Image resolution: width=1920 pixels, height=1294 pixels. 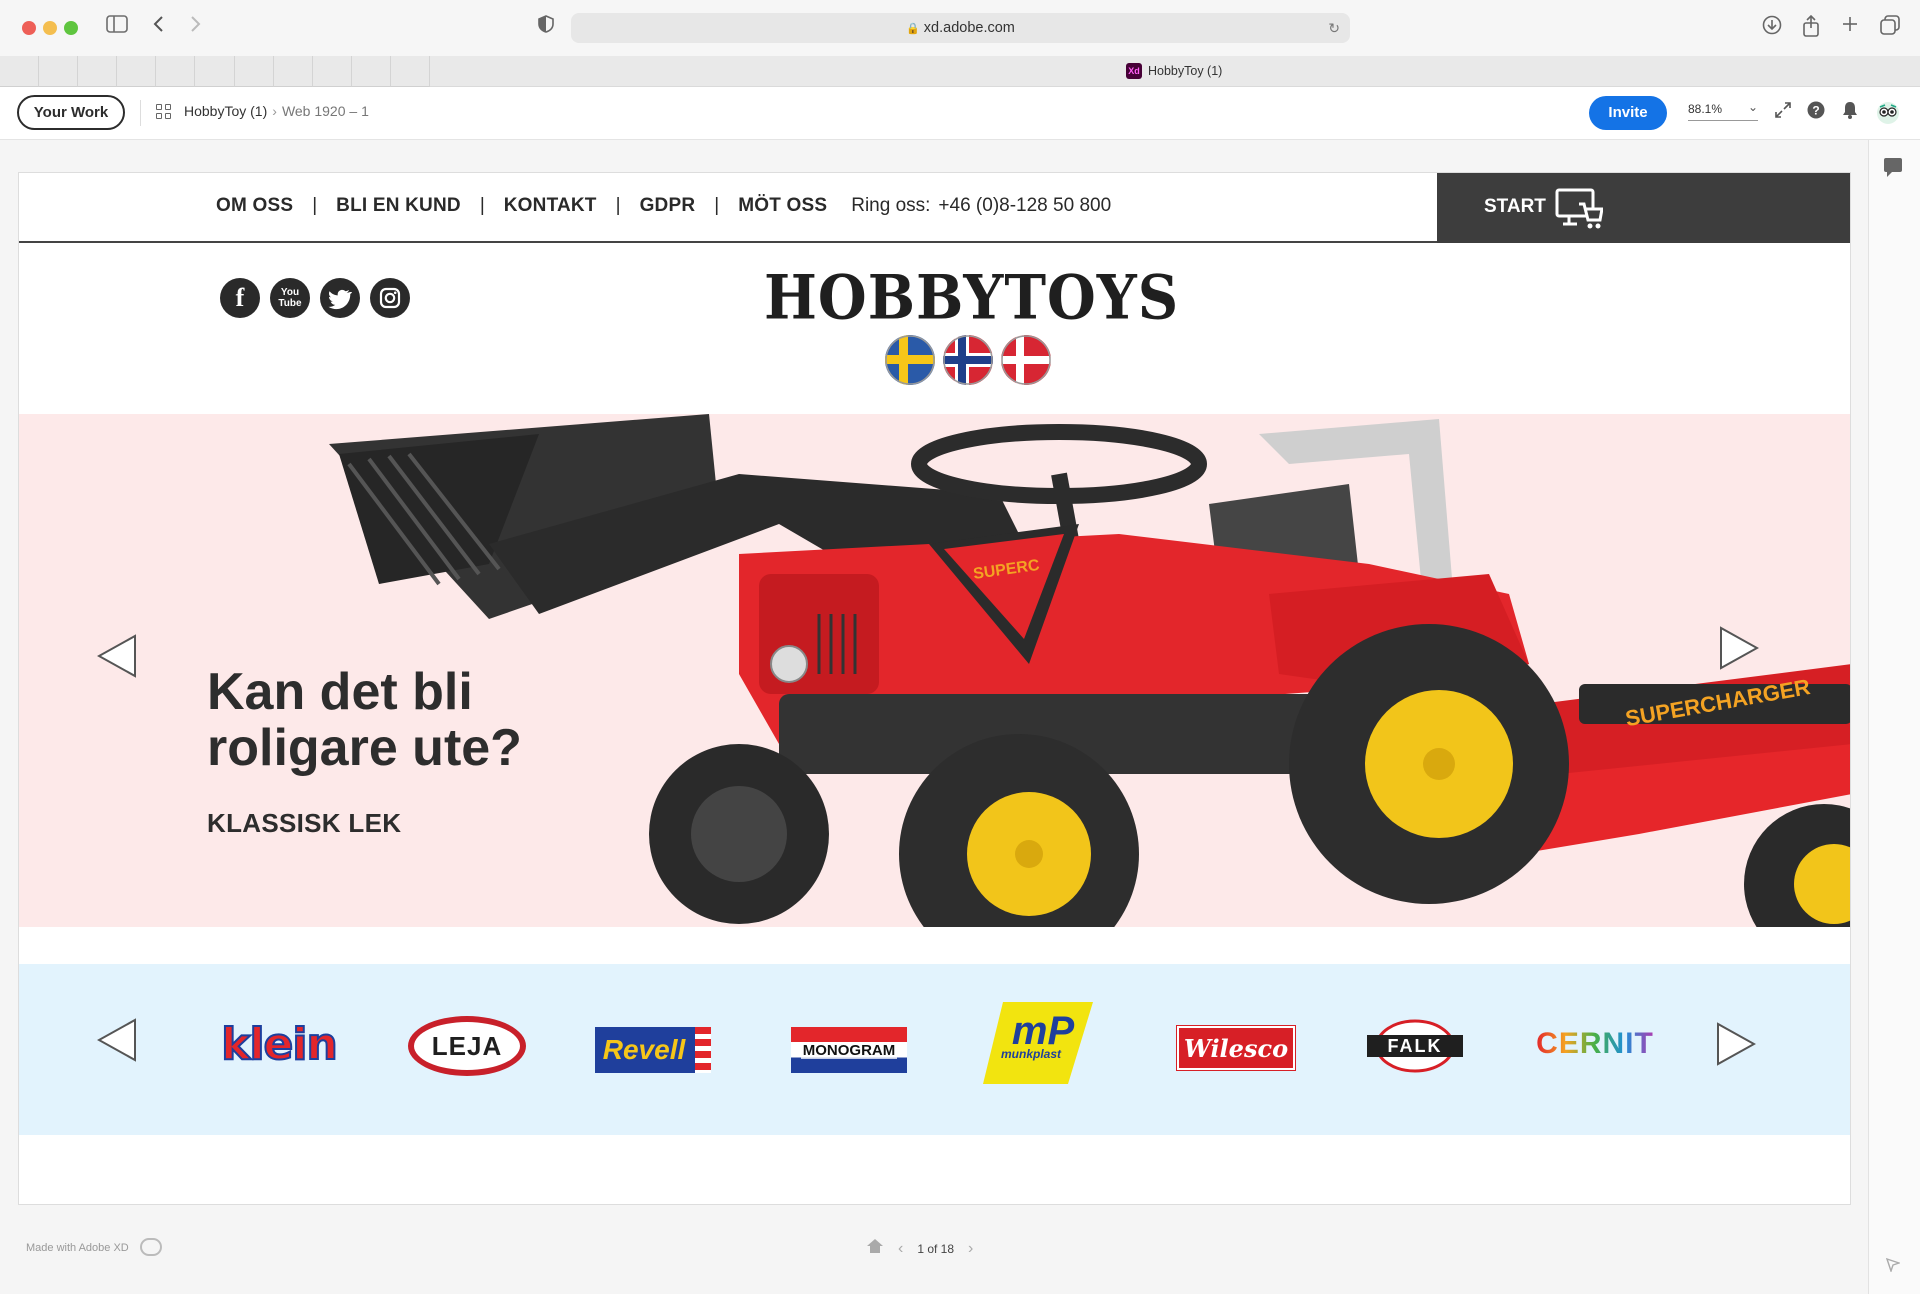 I want to click on brand-klein: klein, so click(x=279, y=1044).